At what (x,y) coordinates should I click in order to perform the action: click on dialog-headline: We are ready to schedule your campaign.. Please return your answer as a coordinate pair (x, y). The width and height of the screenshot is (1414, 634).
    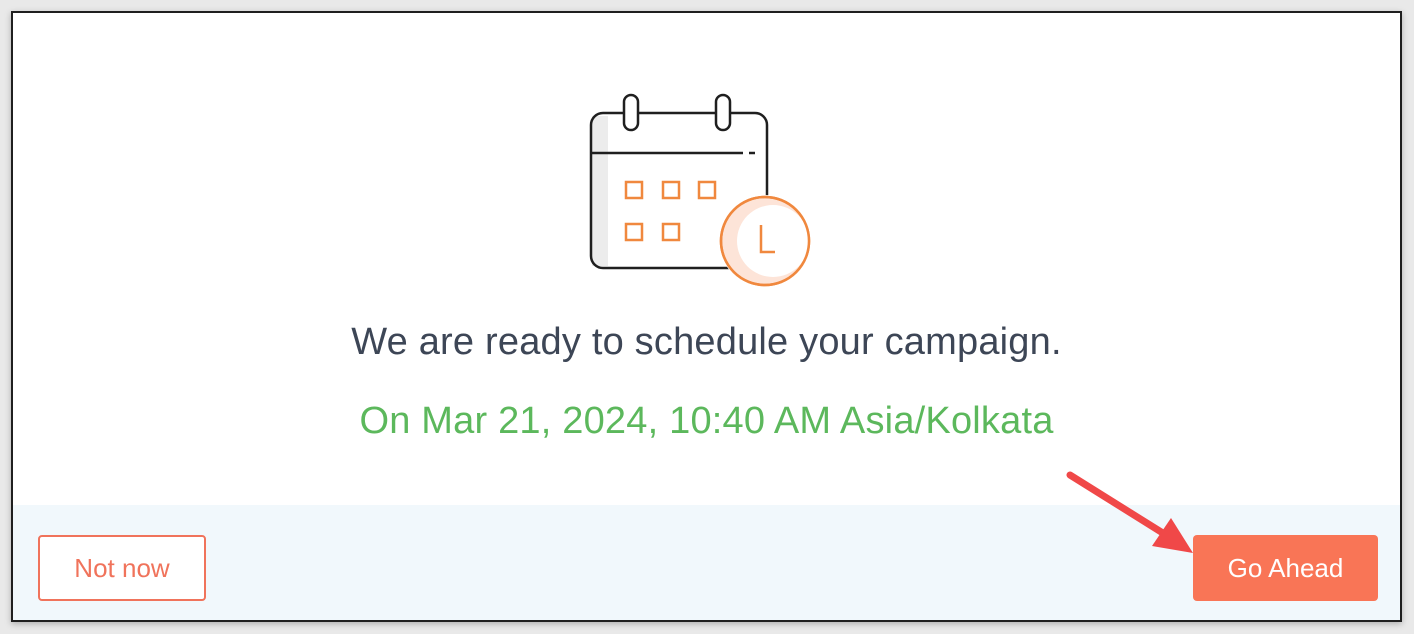
    Looking at the image, I should click on (706, 342).